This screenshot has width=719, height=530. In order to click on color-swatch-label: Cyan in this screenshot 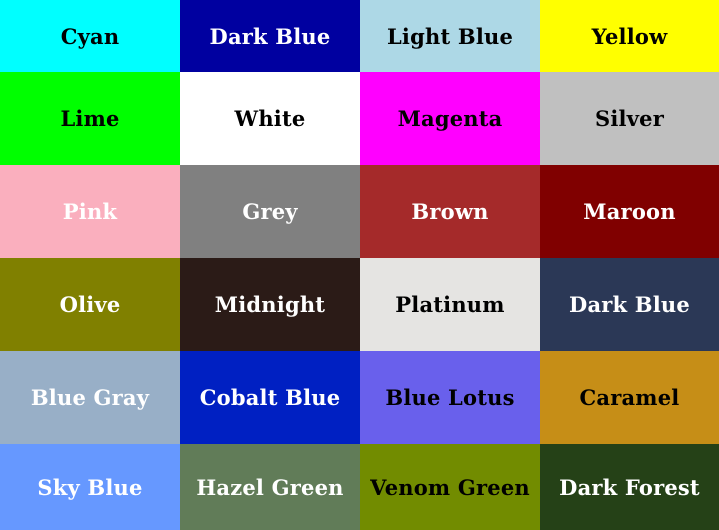, I will do `click(90, 36)`.